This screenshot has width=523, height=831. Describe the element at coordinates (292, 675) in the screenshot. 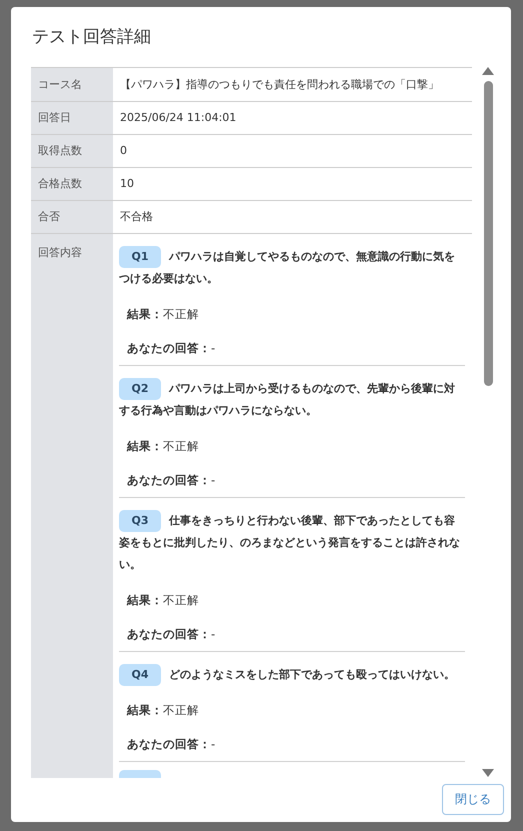

I see `question-text: Q4 どのようなミスをした部下であっても殴ってはいけない。` at that location.